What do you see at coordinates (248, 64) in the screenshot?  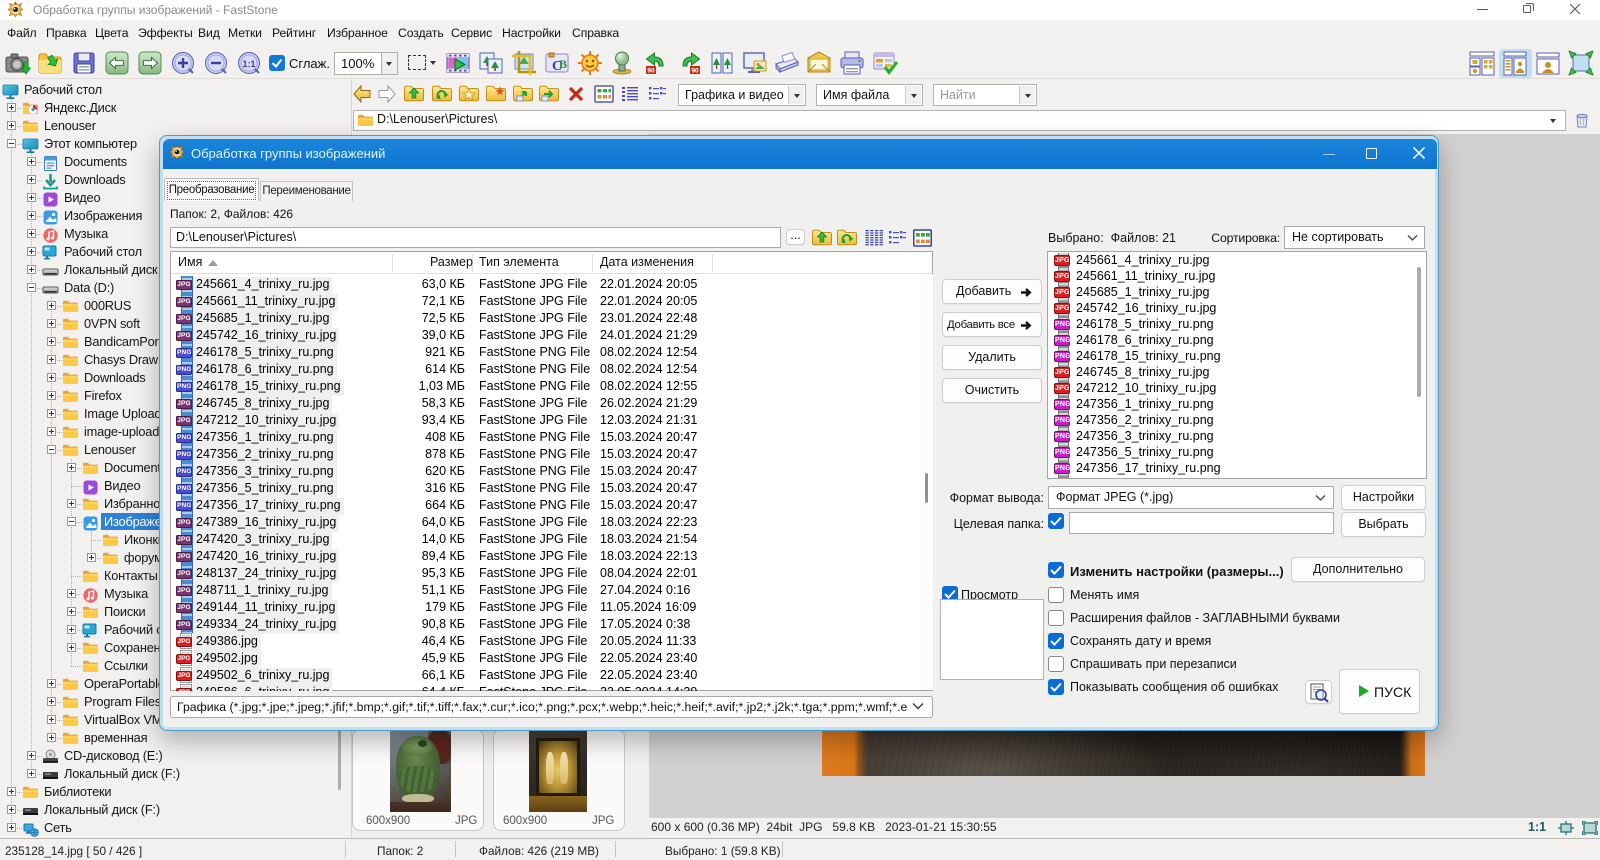 I see `svg-text: 1:1` at bounding box center [248, 64].